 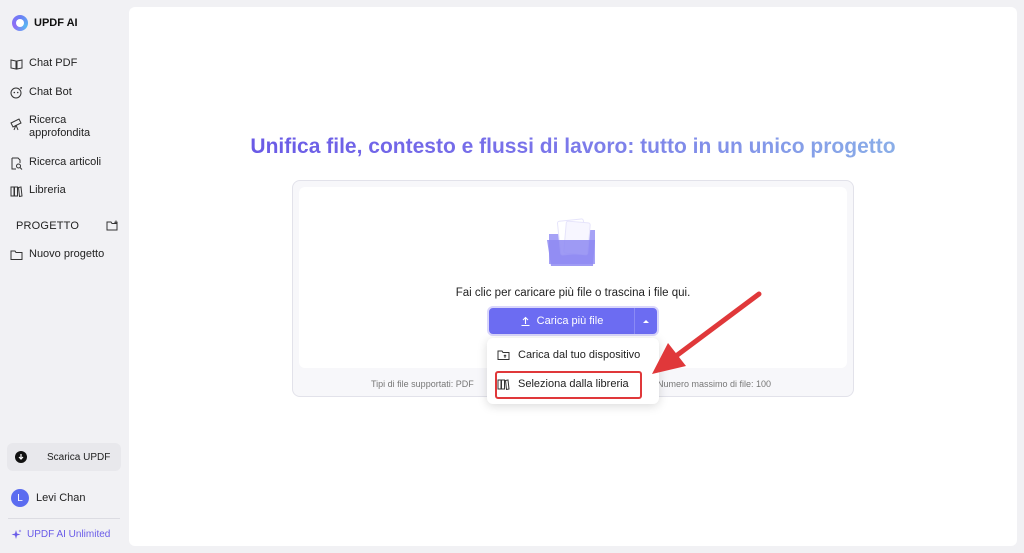 I want to click on annotation-arrow-icon, so click(x=707, y=332).